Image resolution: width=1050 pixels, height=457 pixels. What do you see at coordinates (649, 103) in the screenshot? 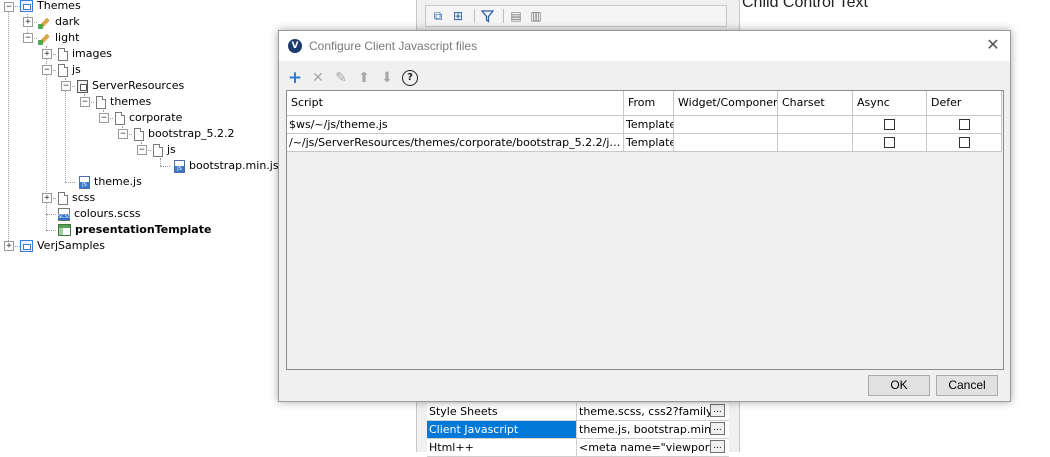
I see `column-header-from: From` at bounding box center [649, 103].